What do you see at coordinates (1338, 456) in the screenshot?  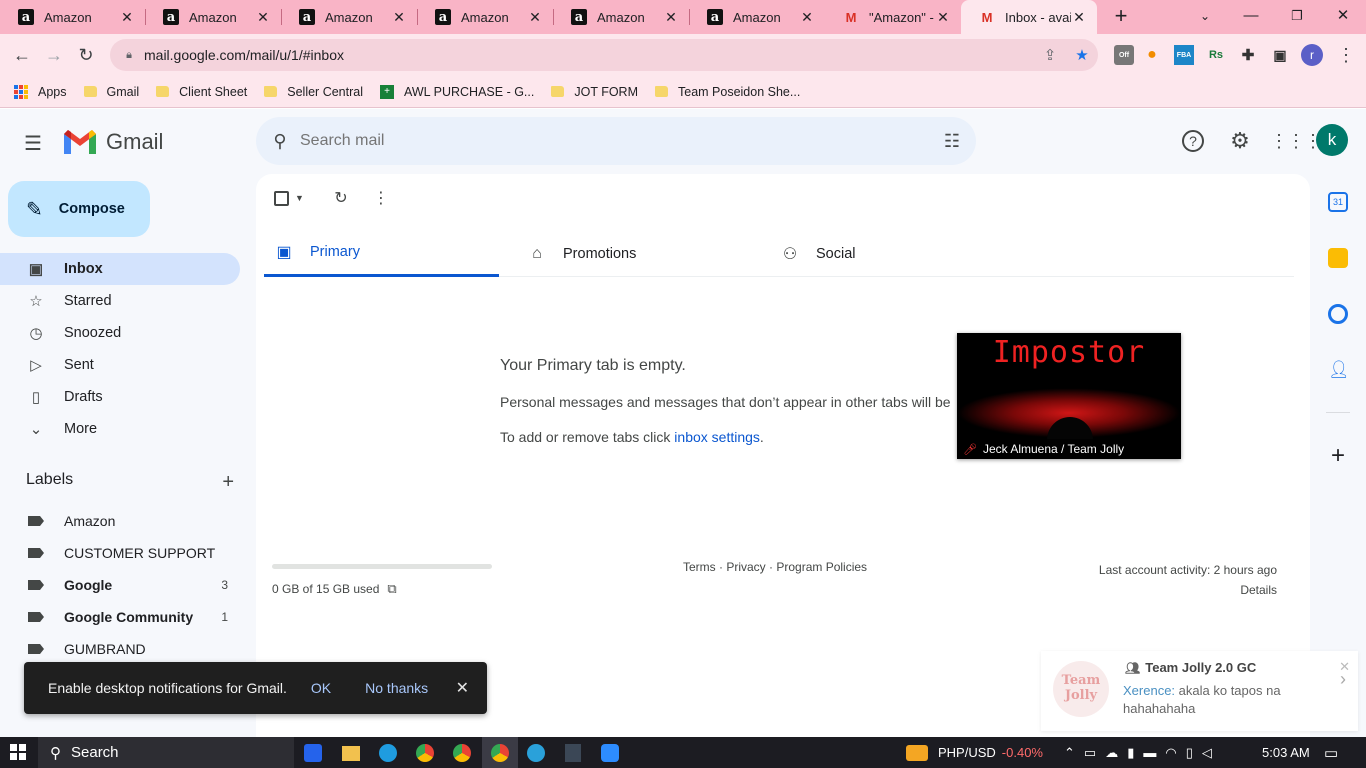 I see `add-addon-icon: +` at bounding box center [1338, 456].